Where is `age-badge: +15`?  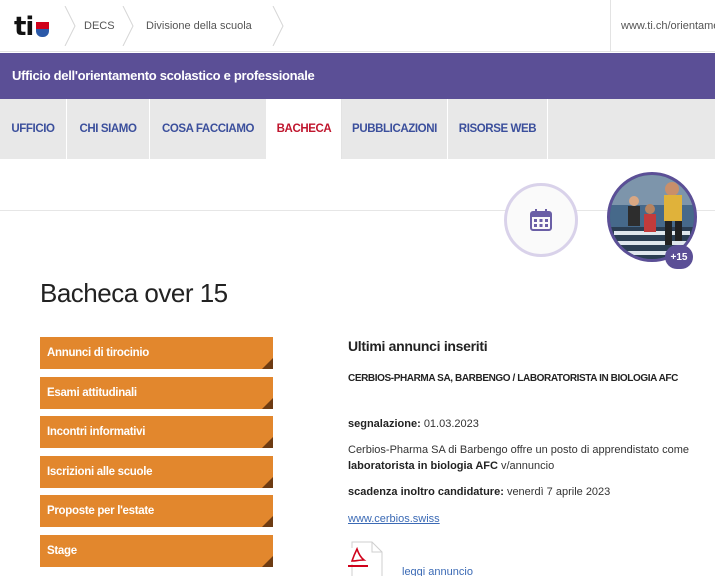
age-badge: +15 is located at coordinates (679, 257).